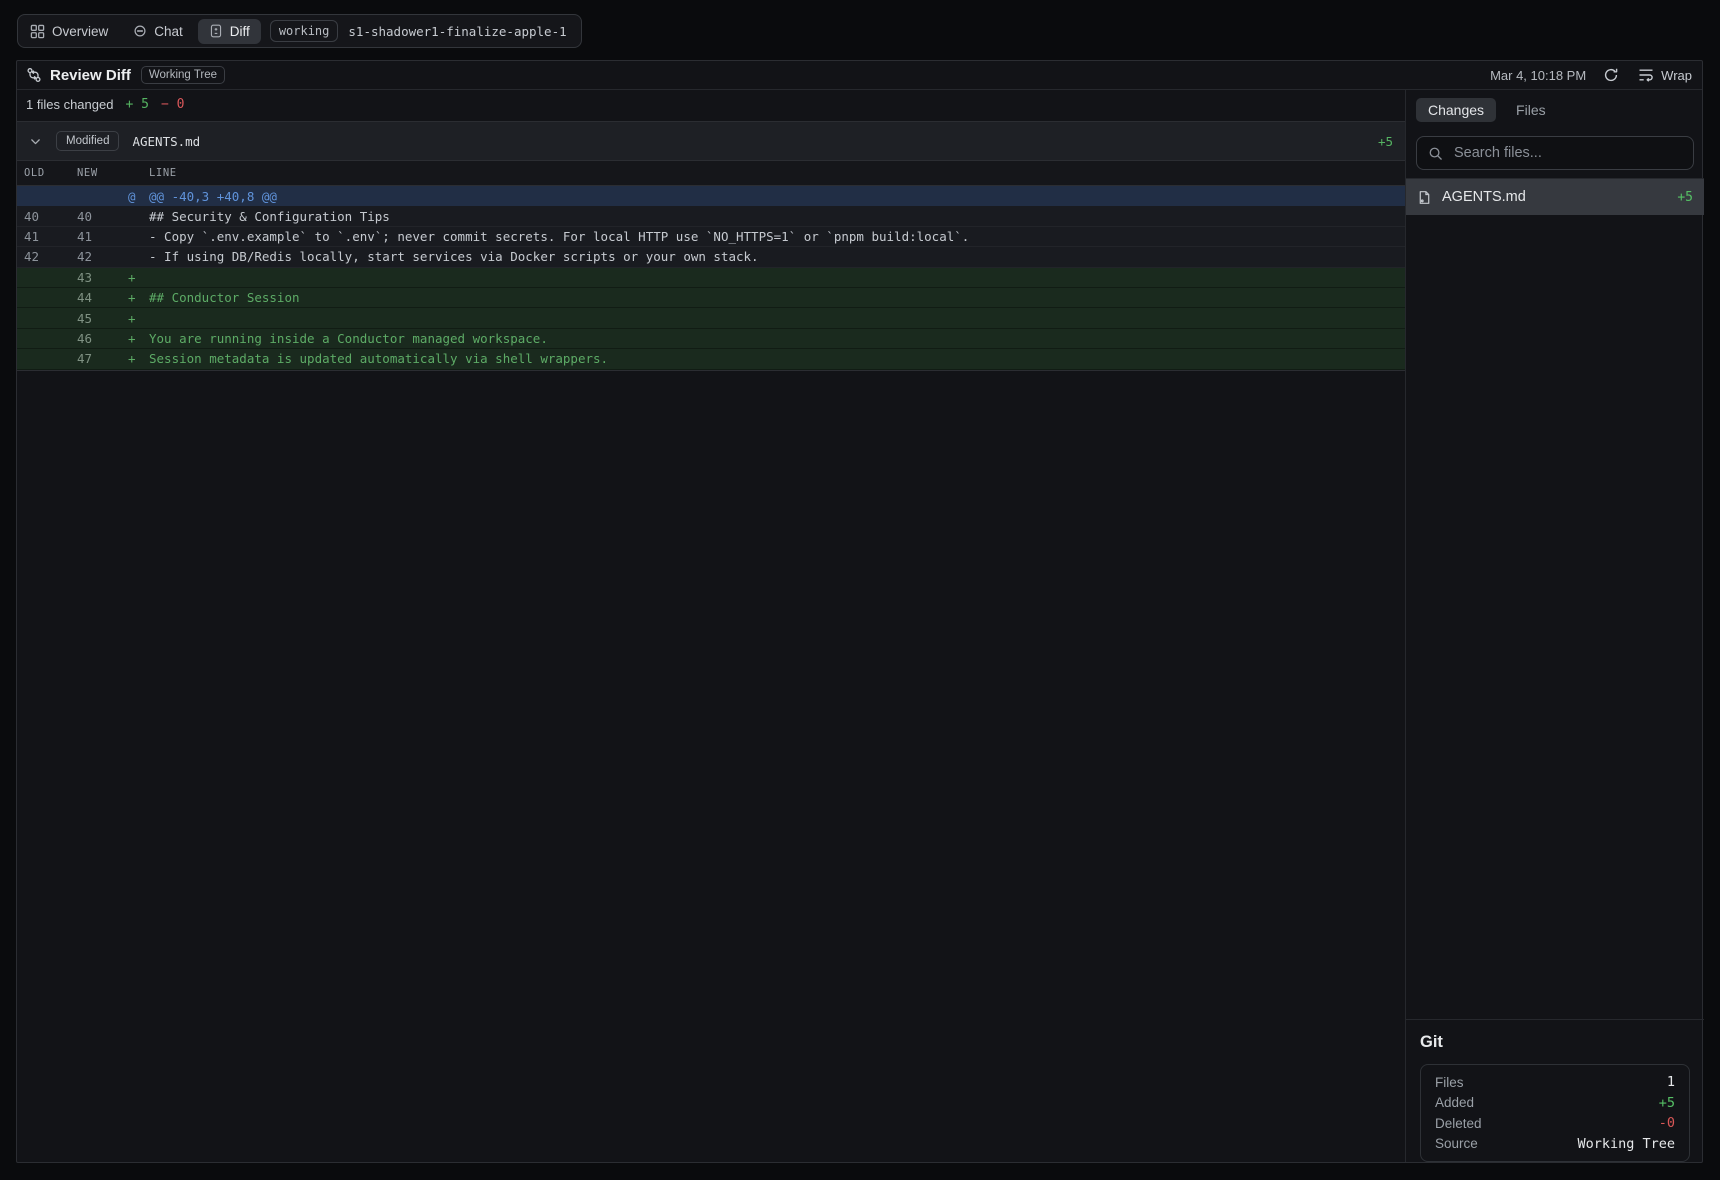  What do you see at coordinates (80, 31) in the screenshot?
I see `tab-overview-label: Overview` at bounding box center [80, 31].